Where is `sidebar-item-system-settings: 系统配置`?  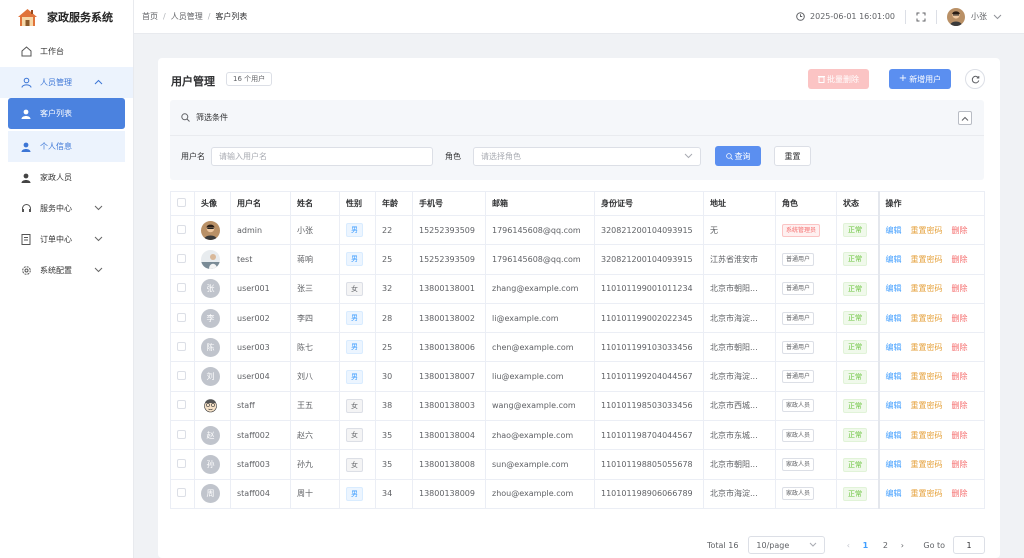 sidebar-item-system-settings: 系统配置 is located at coordinates (66, 270).